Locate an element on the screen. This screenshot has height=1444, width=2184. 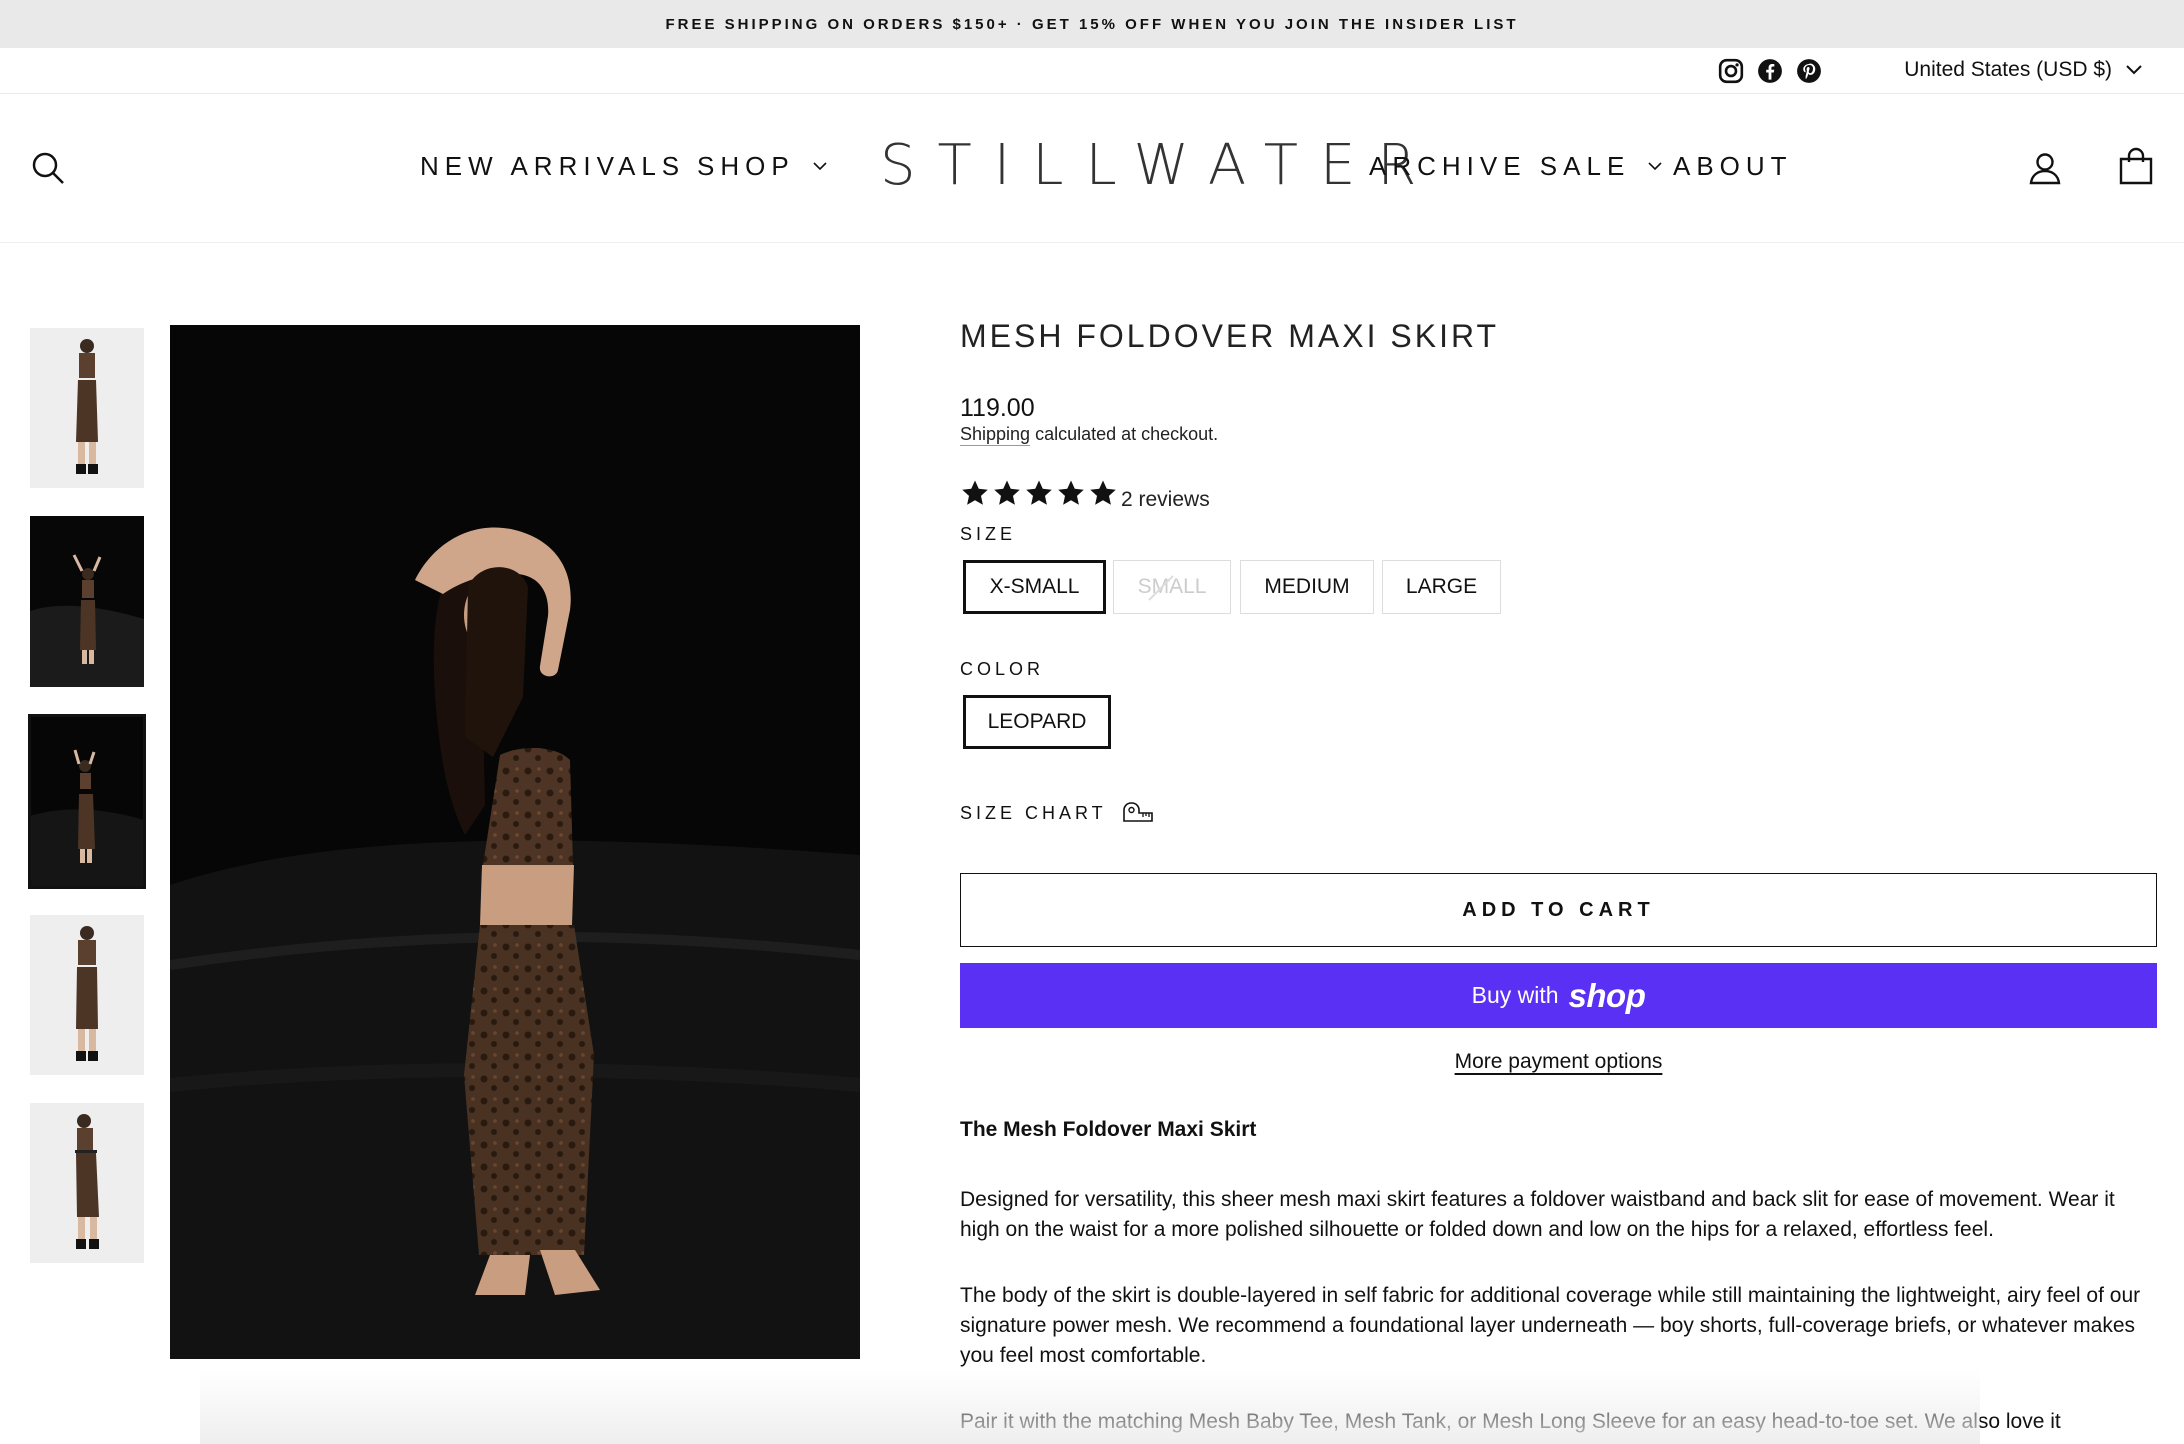
brand-logo: STILLWATER is located at coordinates (1159, 165).